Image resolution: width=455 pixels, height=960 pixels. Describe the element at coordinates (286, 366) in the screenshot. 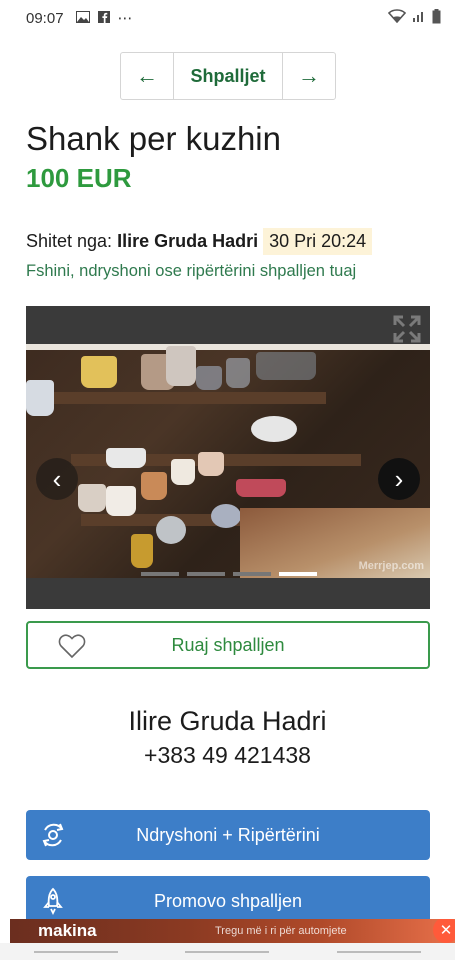

I see `glasses` at that location.